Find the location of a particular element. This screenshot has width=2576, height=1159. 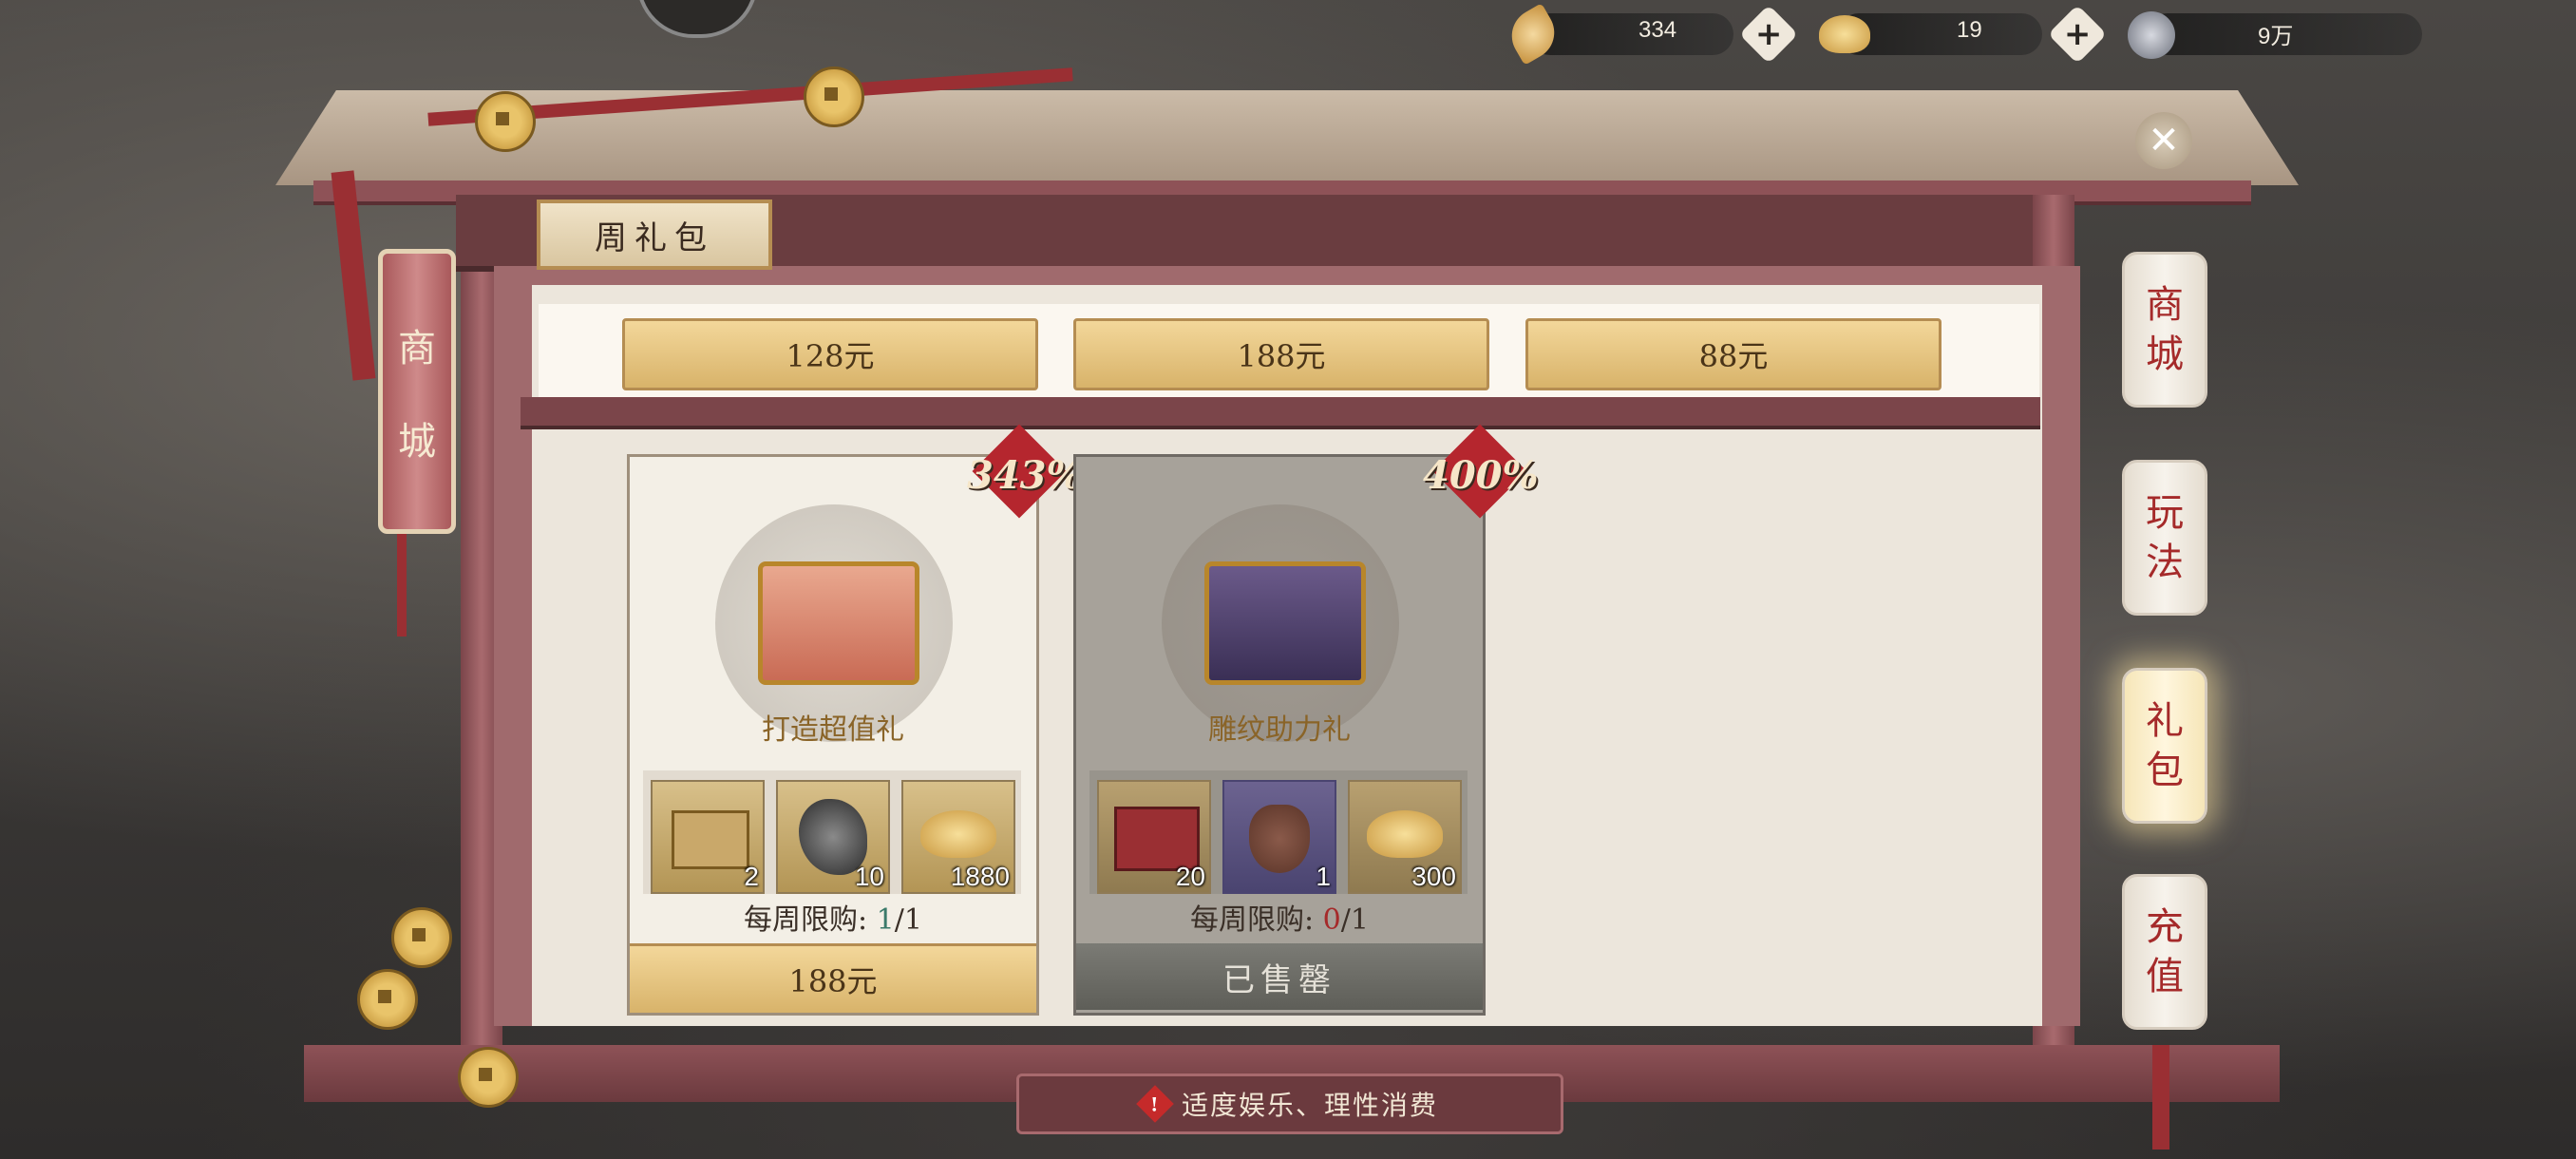

reward-slot: 1880 is located at coordinates (958, 837).